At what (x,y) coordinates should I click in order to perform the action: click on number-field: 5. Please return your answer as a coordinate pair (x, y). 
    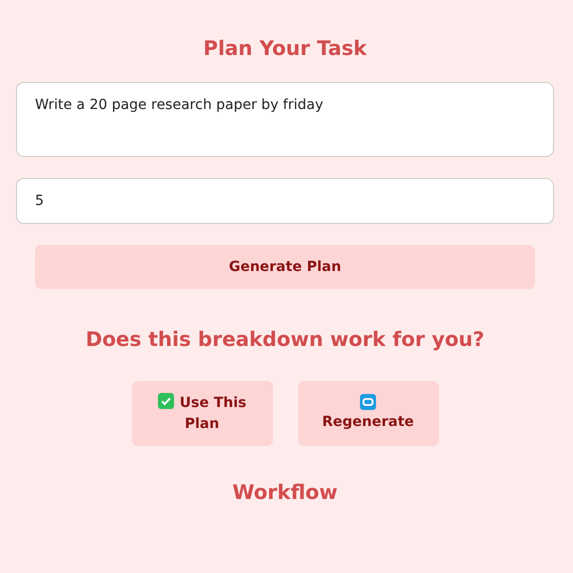
    Looking at the image, I should click on (285, 201).